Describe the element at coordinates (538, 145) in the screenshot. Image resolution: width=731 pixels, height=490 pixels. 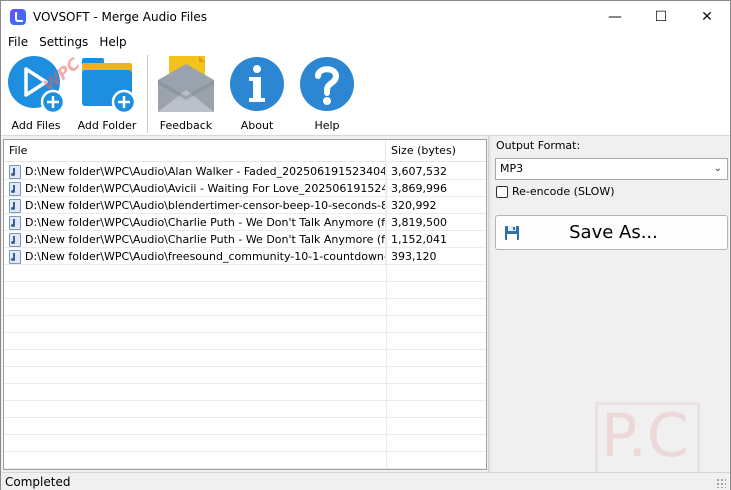
I see `output-format-label: Output Format:` at that location.